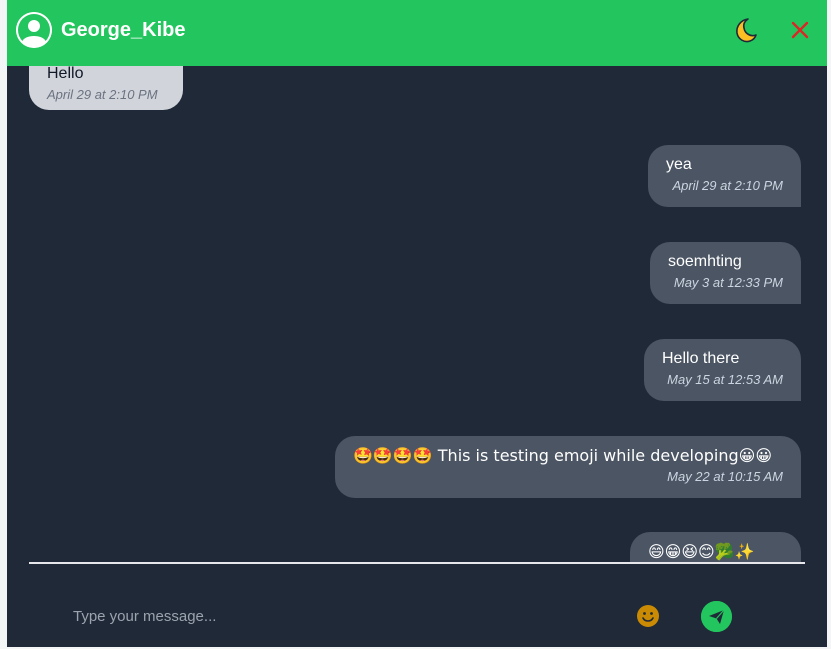 The image size is (831, 649). What do you see at coordinates (800, 30) in the screenshot?
I see `close-icon` at bounding box center [800, 30].